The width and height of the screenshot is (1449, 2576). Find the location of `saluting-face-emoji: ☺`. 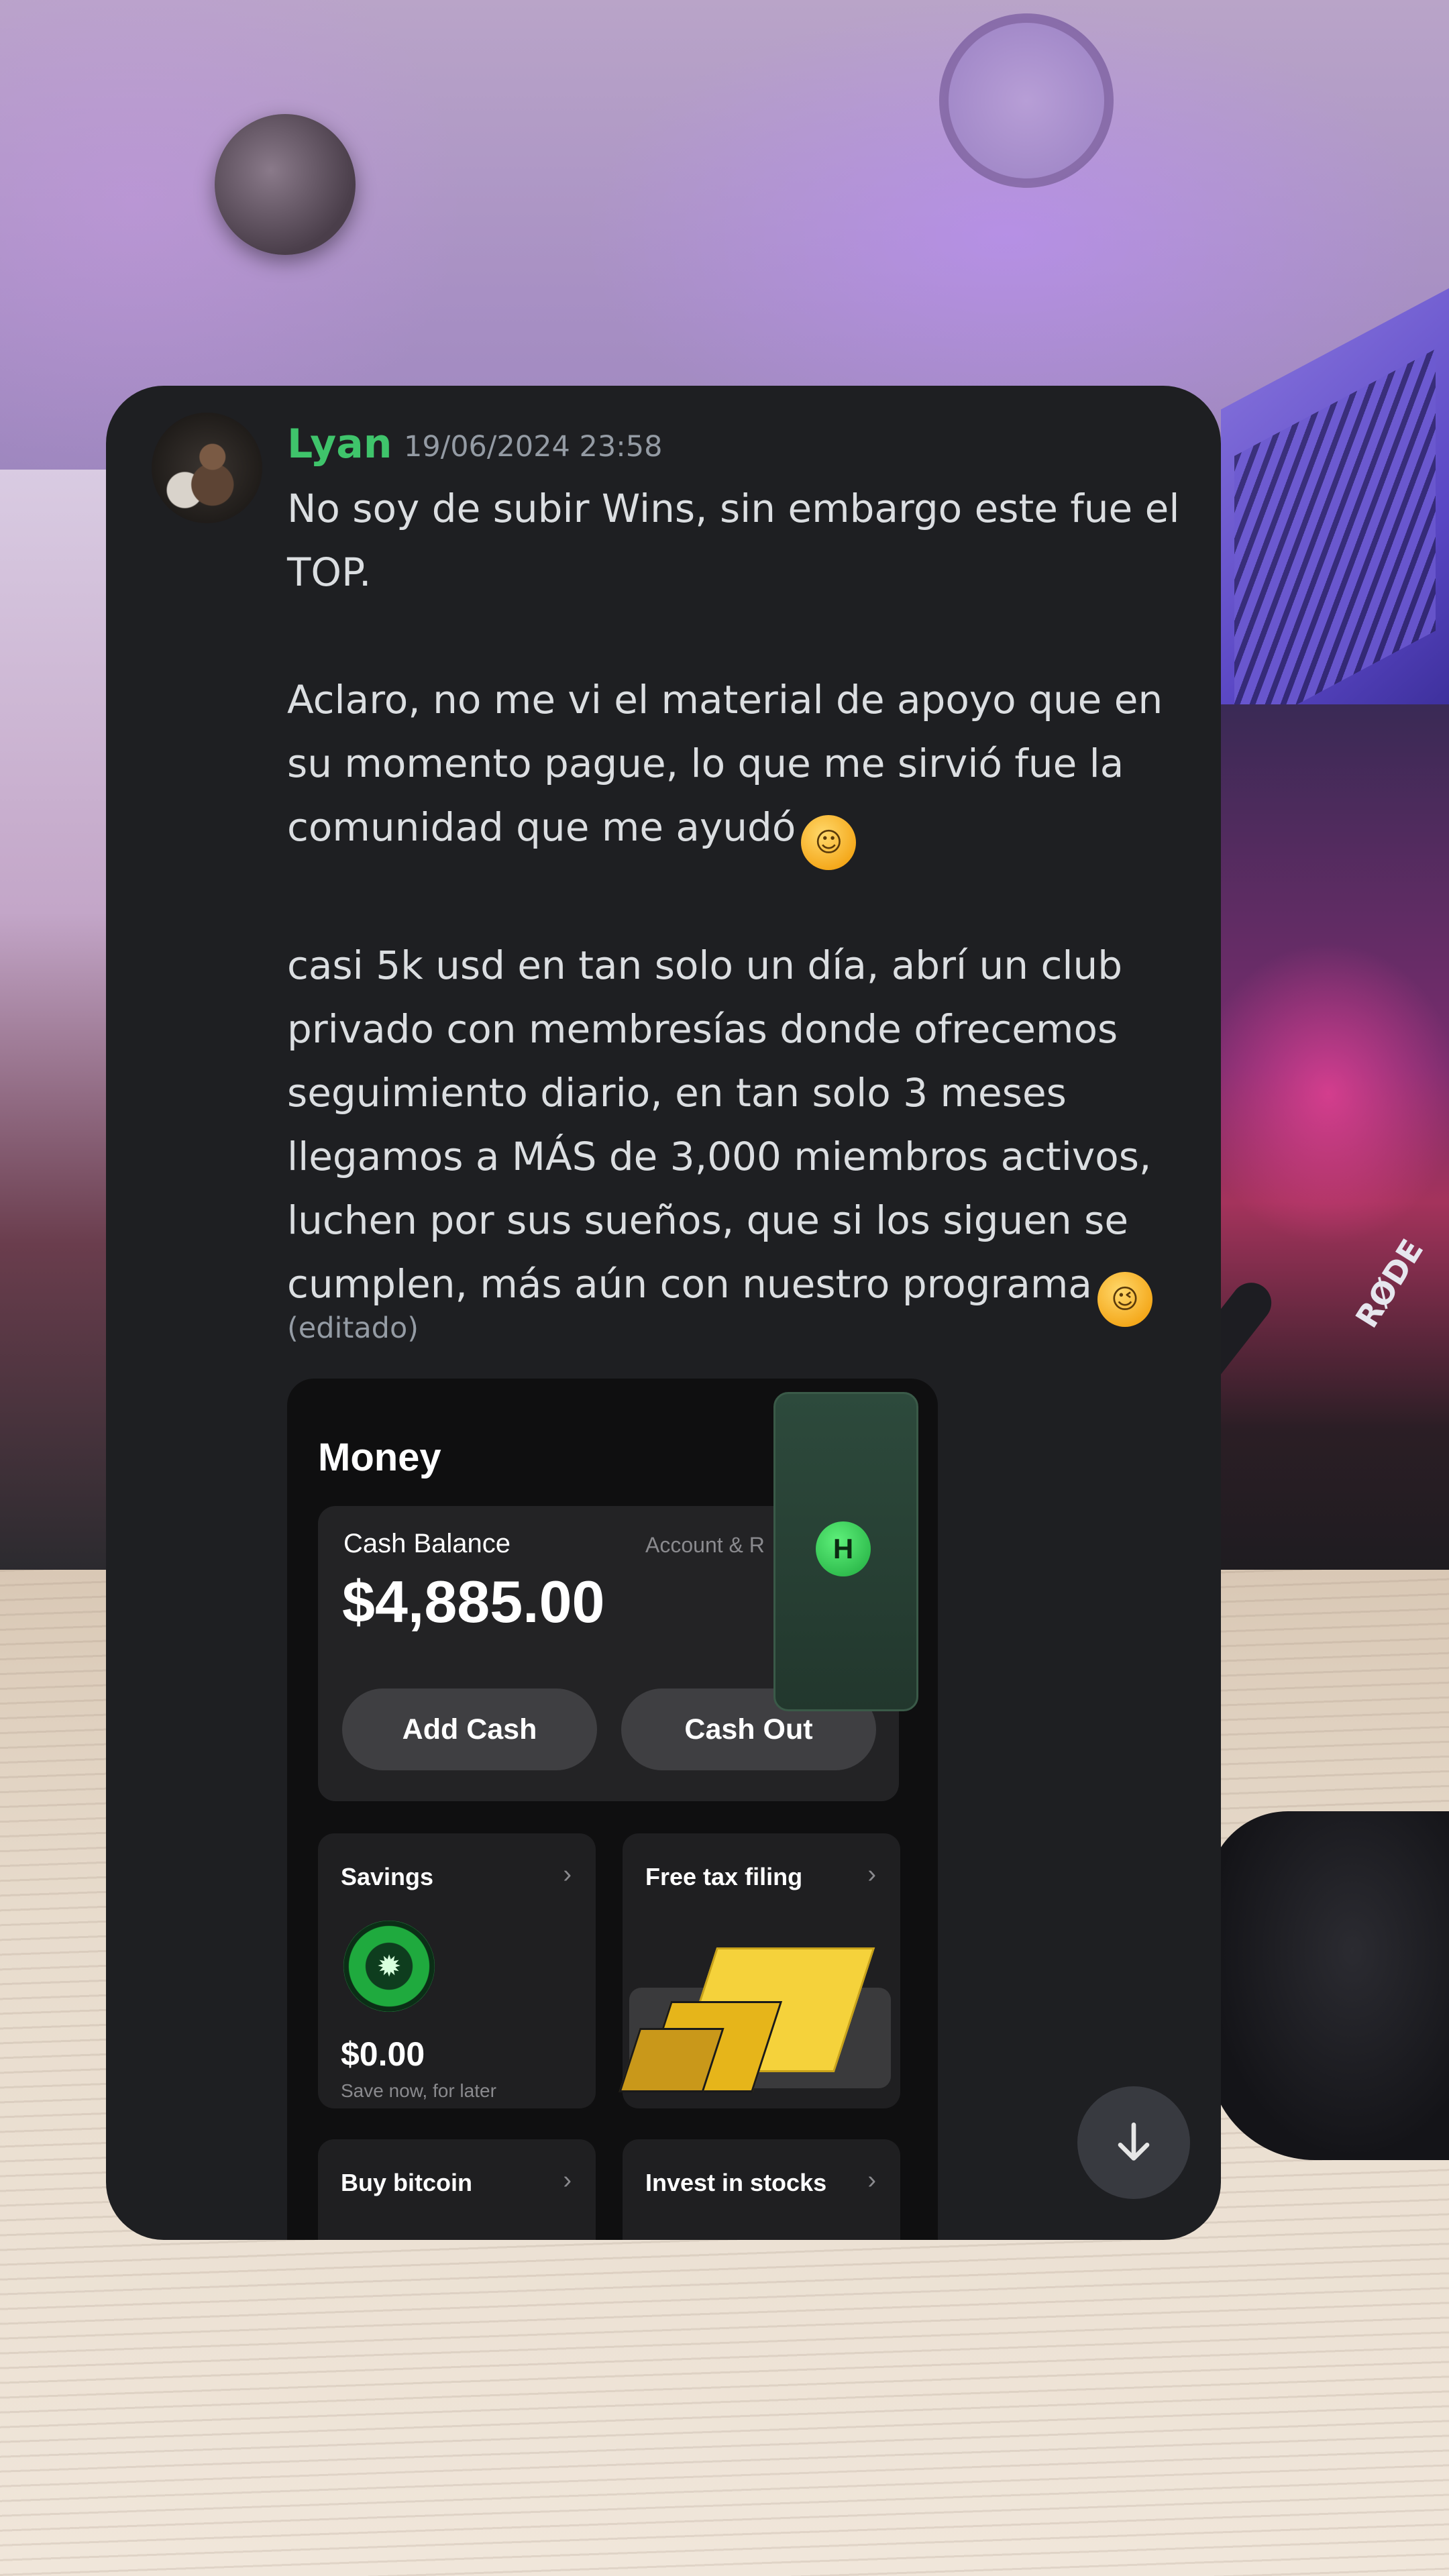

saluting-face-emoji: ☺ is located at coordinates (829, 842).